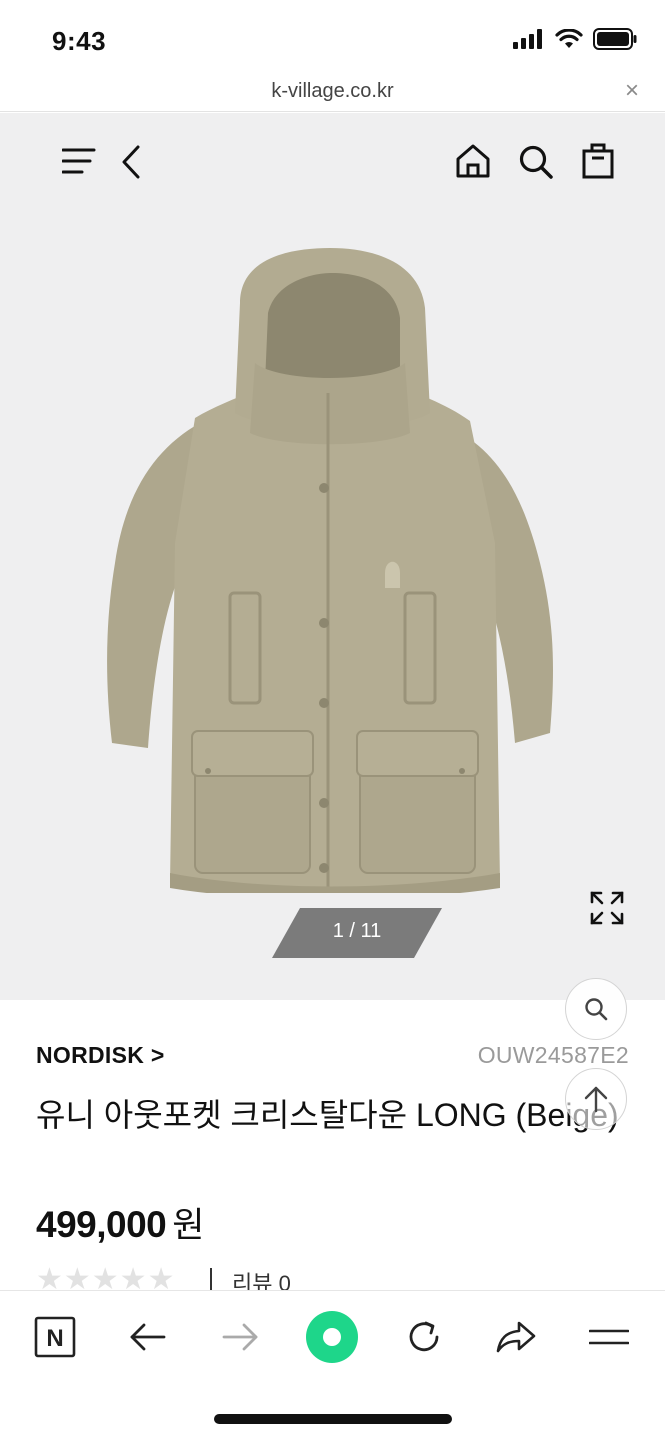  I want to click on svg-text: N, so click(54, 1338).